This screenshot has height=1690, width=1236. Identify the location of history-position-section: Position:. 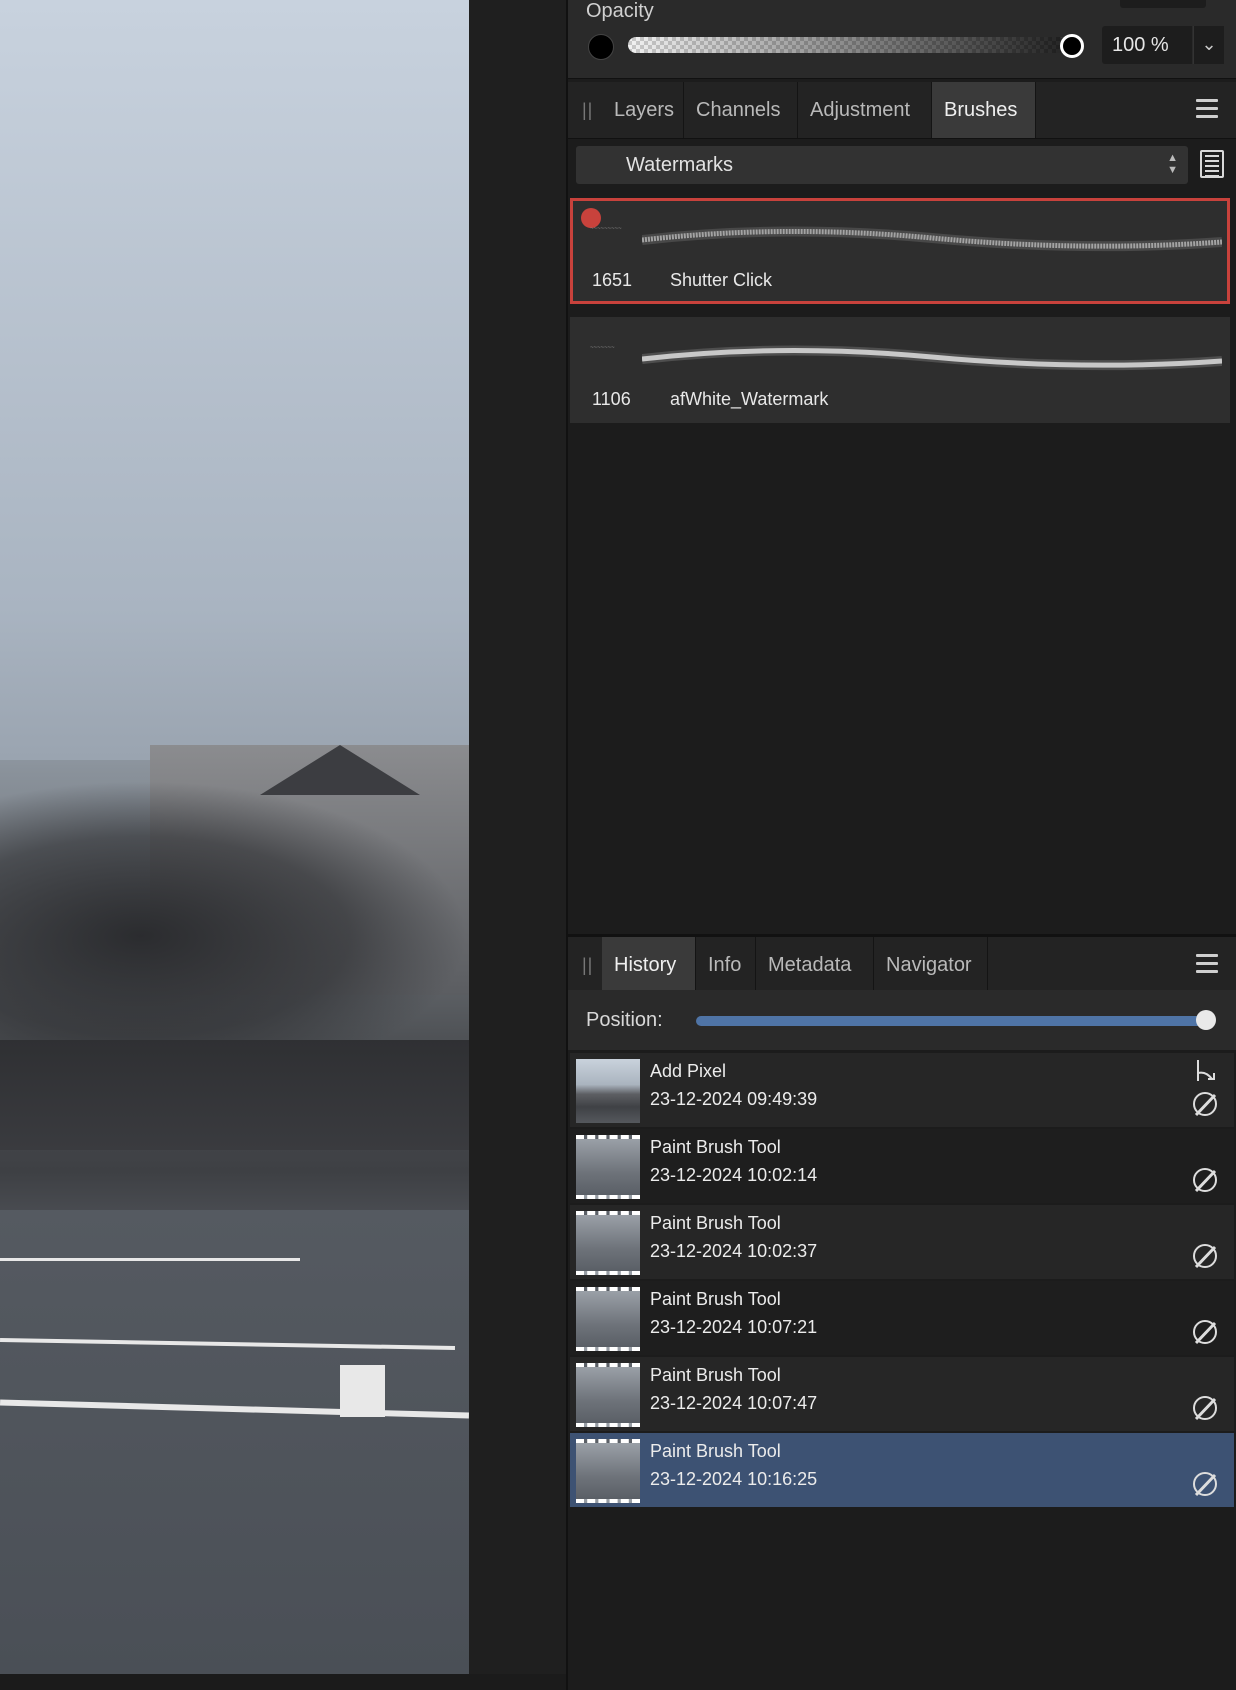
(902, 1020).